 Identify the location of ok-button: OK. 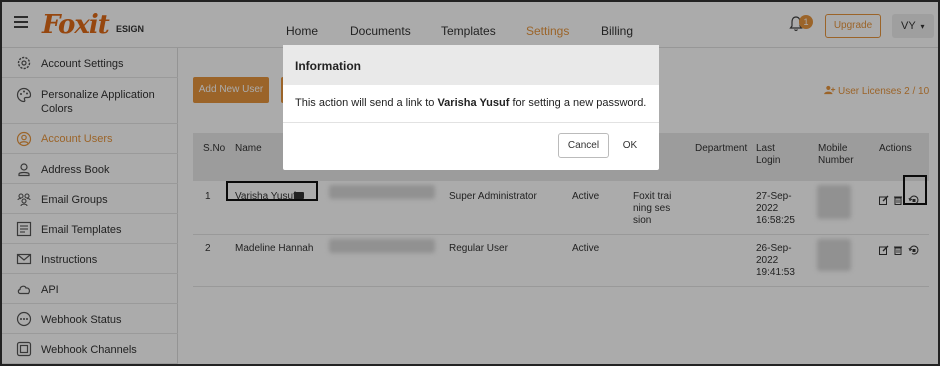
(630, 145).